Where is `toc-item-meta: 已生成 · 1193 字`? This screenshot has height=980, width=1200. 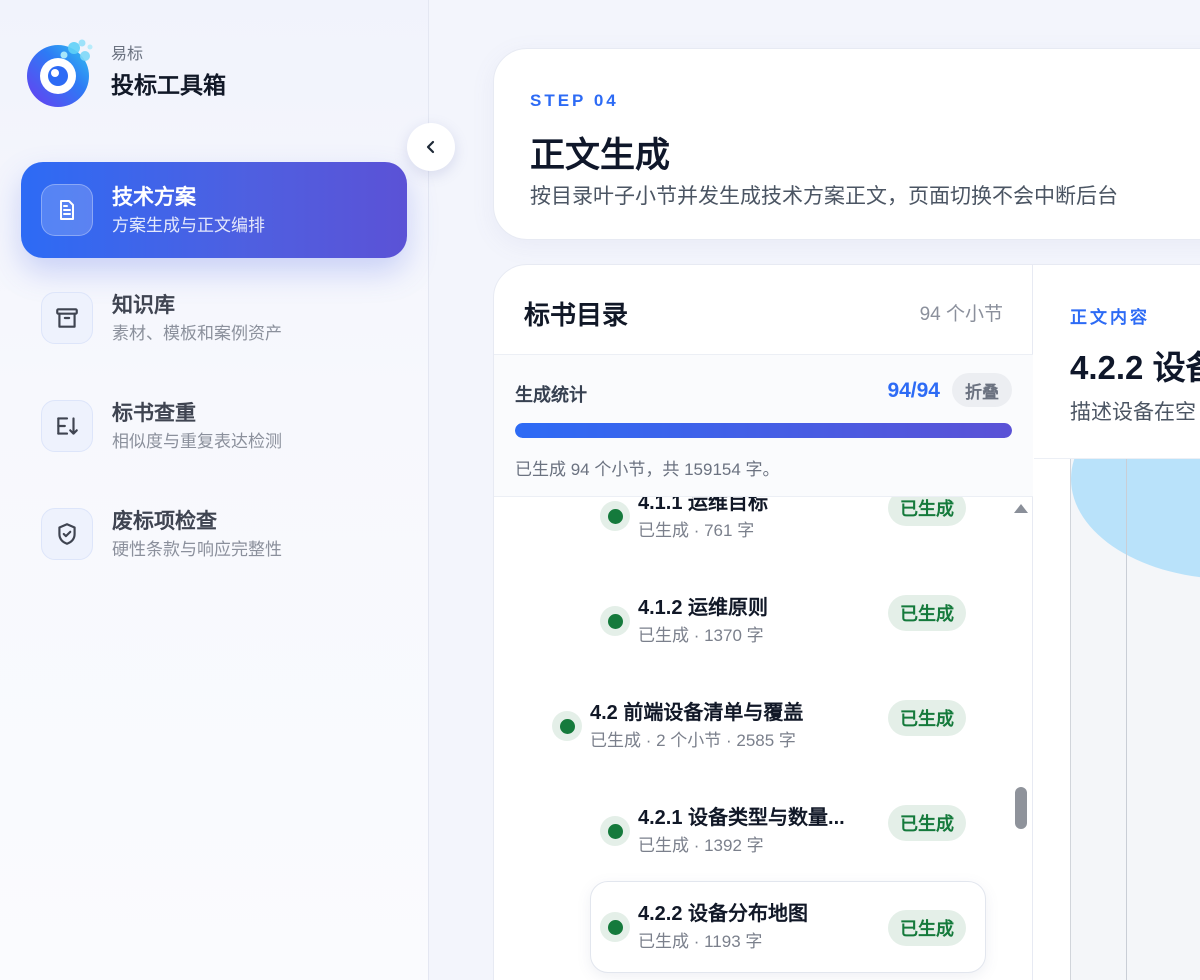 toc-item-meta: 已生成 · 1193 字 is located at coordinates (700, 941).